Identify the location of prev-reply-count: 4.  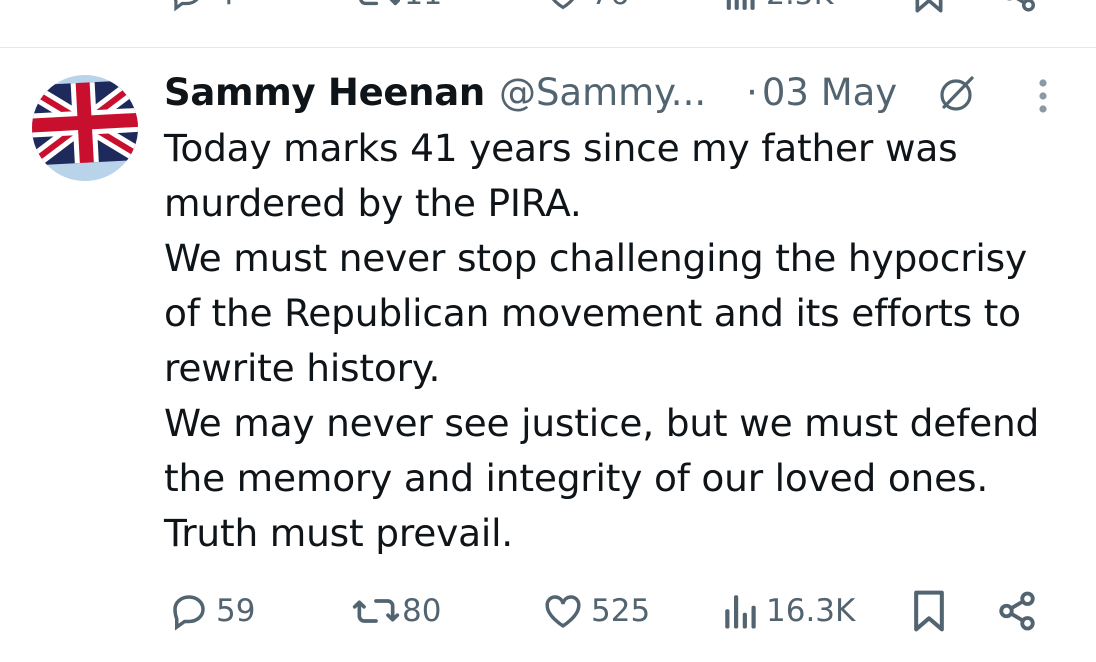
(225, 6).